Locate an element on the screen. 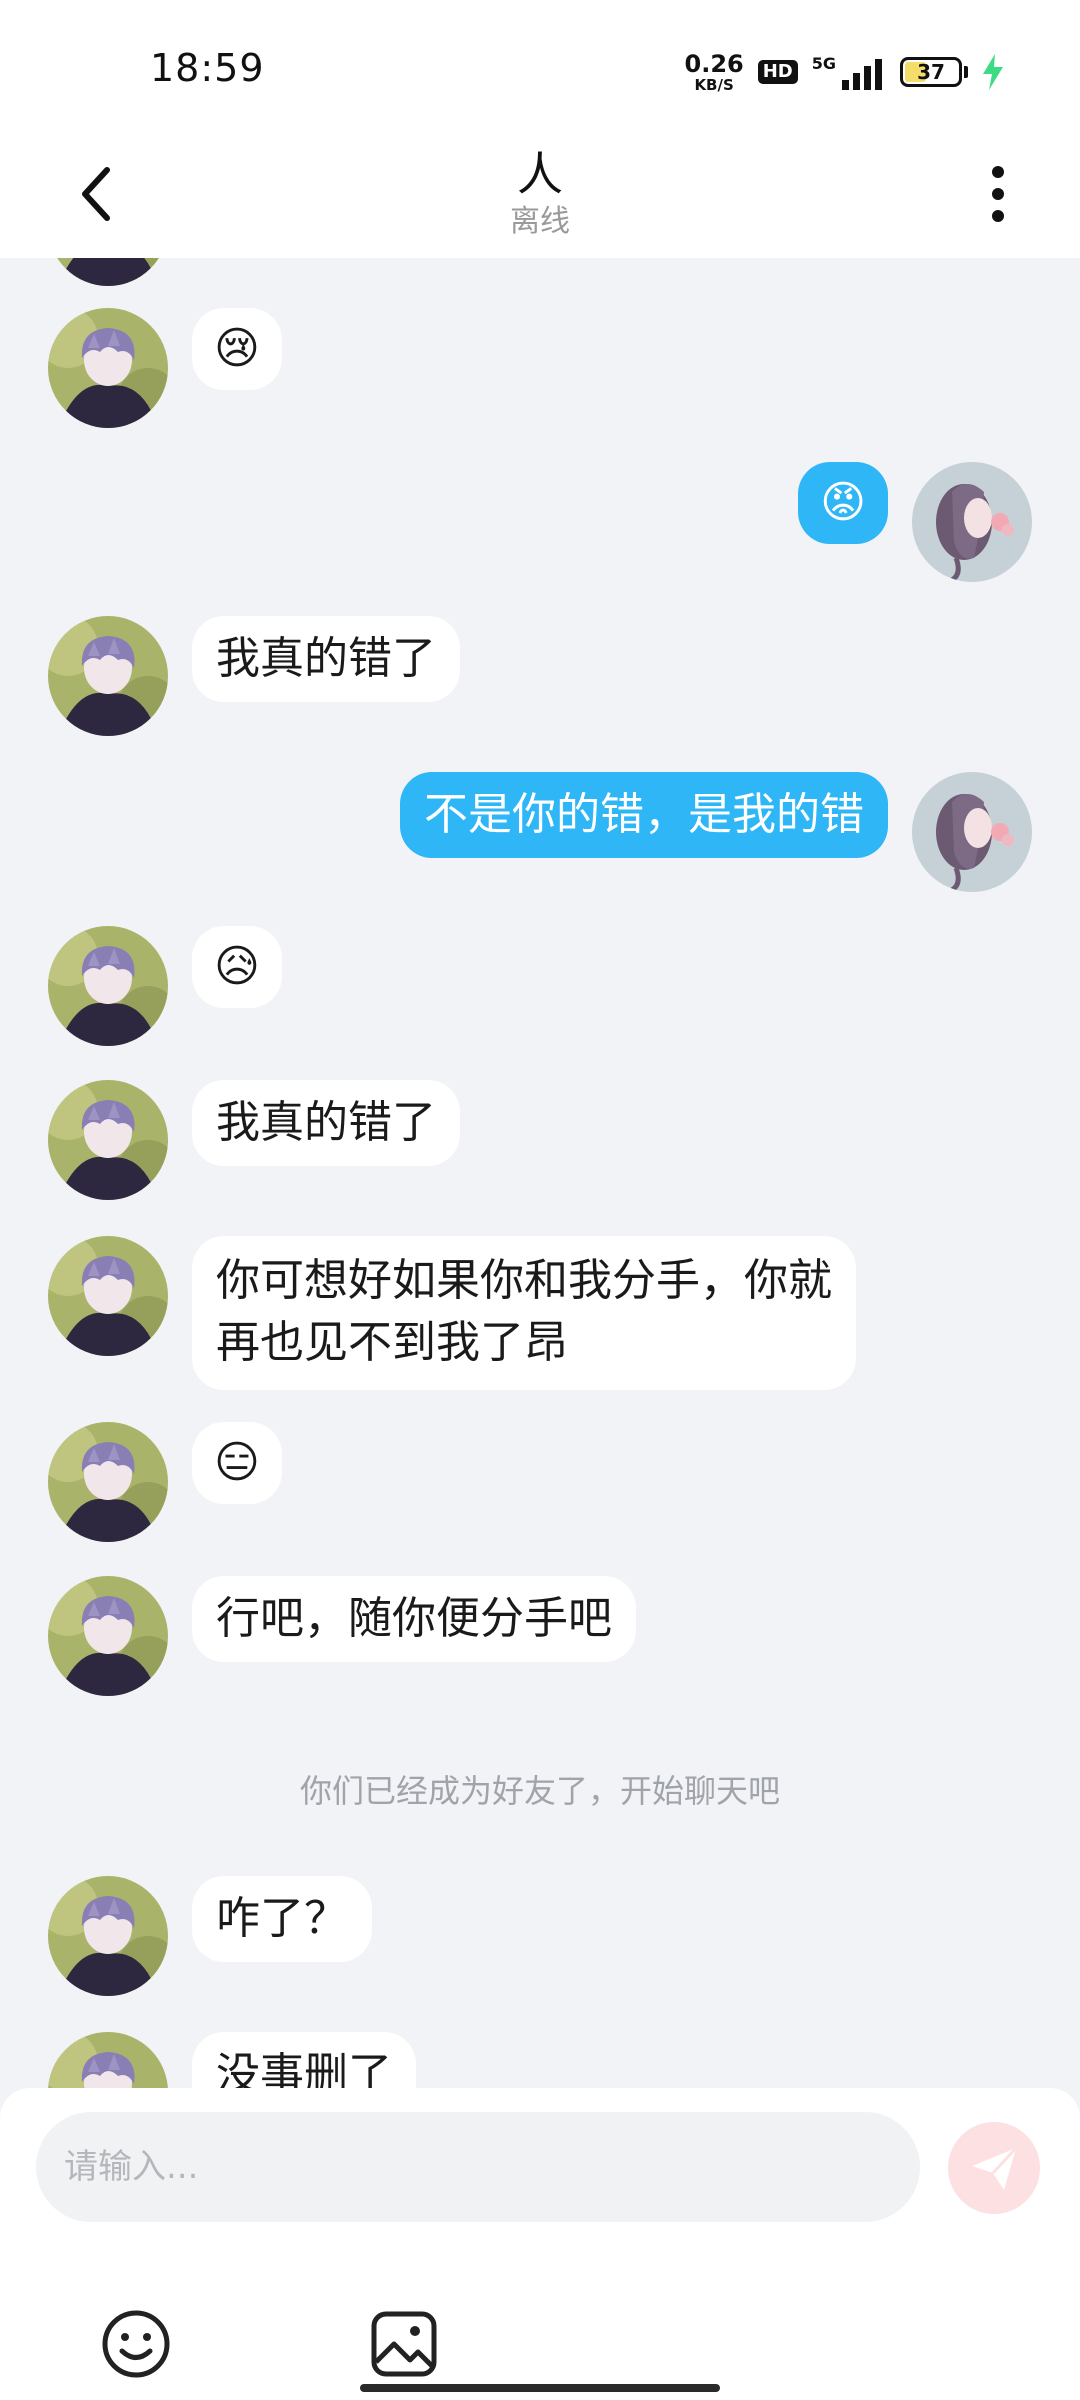 The image size is (1080, 2400). chat-header: 人 离线 is located at coordinates (540, 194).